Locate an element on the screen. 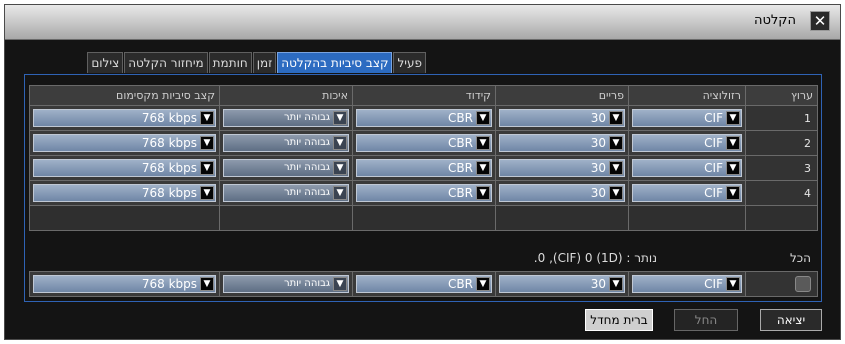 This screenshot has width=845, height=344. header-max-bitrate: קצב סיביות מקסימום is located at coordinates (124, 95).